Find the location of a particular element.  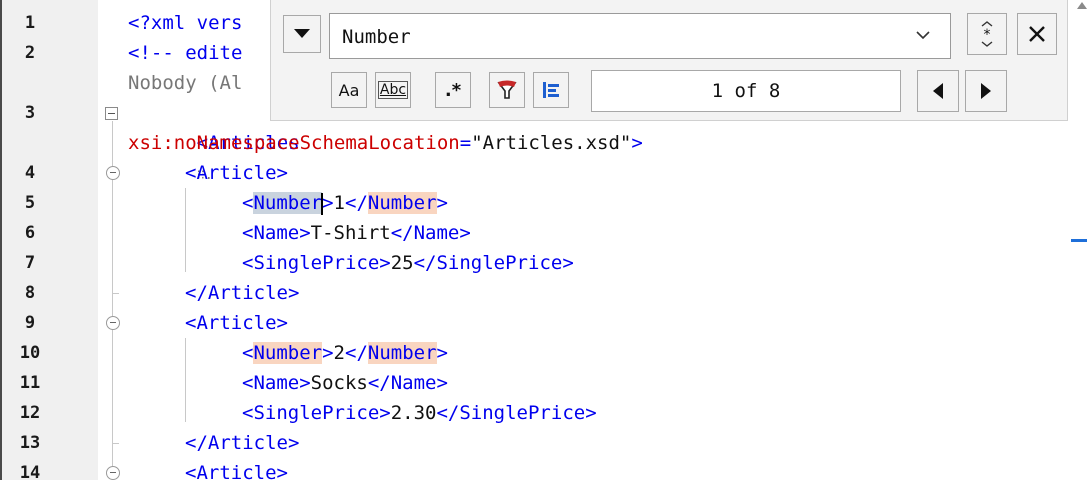

xml-text-value: 2 is located at coordinates (339, 353).